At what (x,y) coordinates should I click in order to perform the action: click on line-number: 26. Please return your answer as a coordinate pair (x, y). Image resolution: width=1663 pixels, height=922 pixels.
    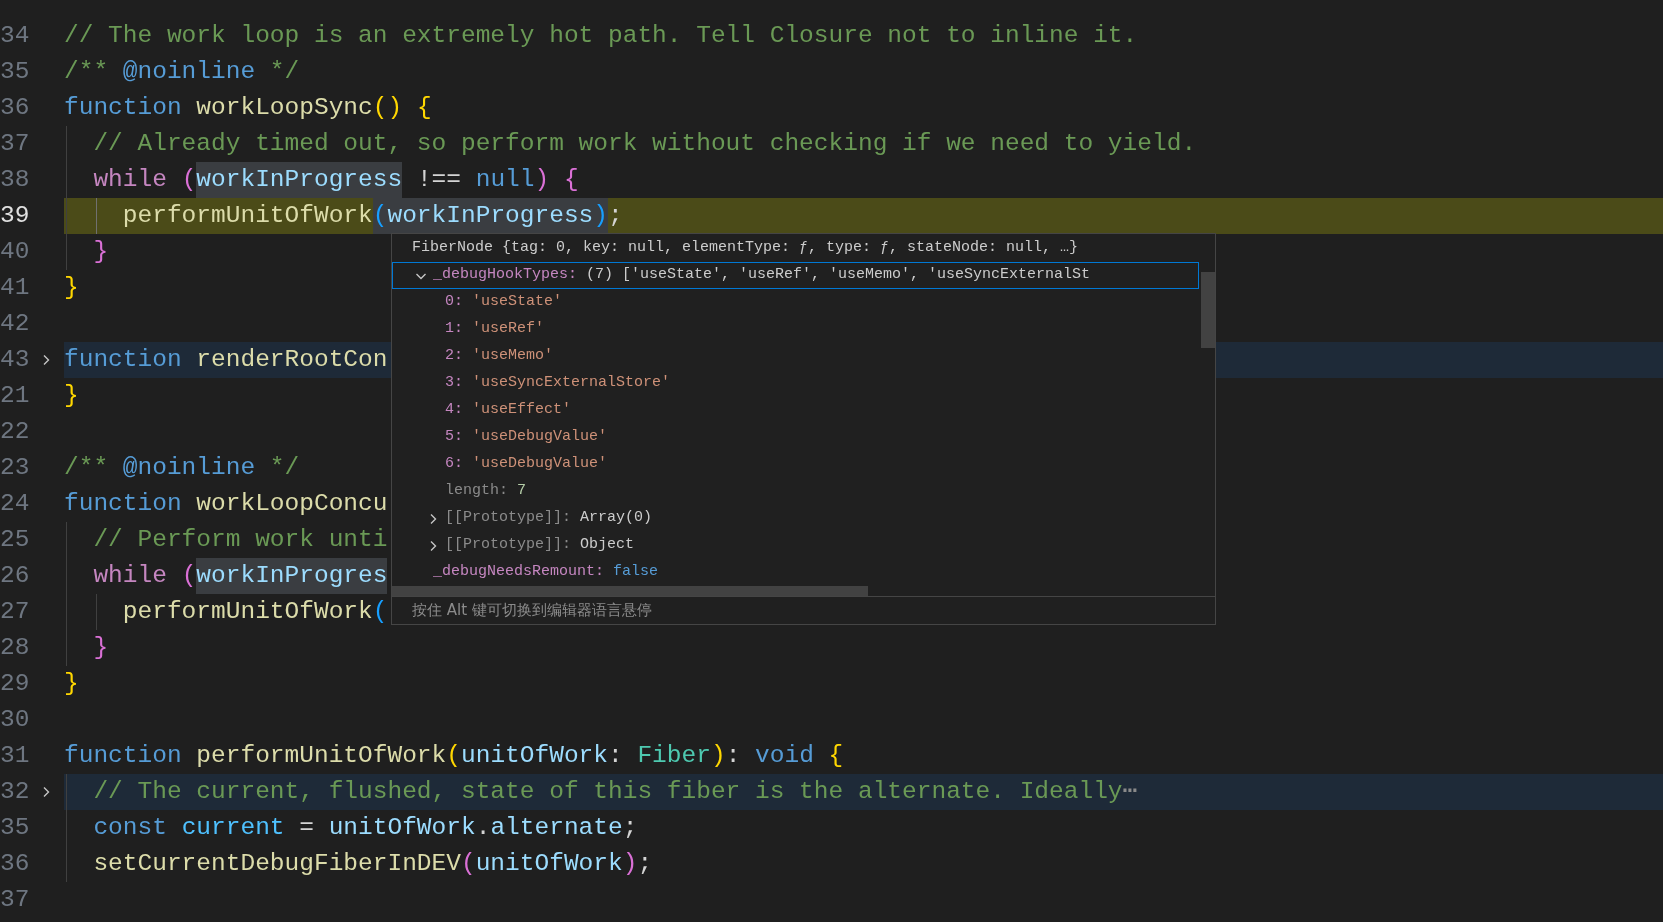
    Looking at the image, I should click on (14, 575).